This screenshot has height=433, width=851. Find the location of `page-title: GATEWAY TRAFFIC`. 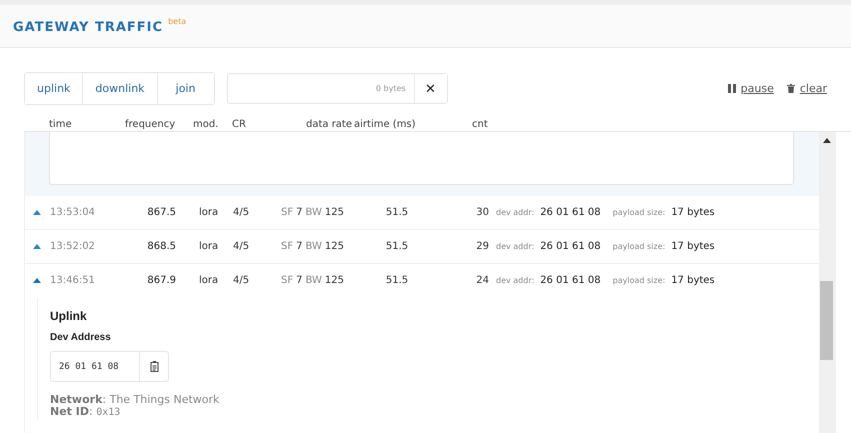

page-title: GATEWAY TRAFFIC is located at coordinates (88, 27).